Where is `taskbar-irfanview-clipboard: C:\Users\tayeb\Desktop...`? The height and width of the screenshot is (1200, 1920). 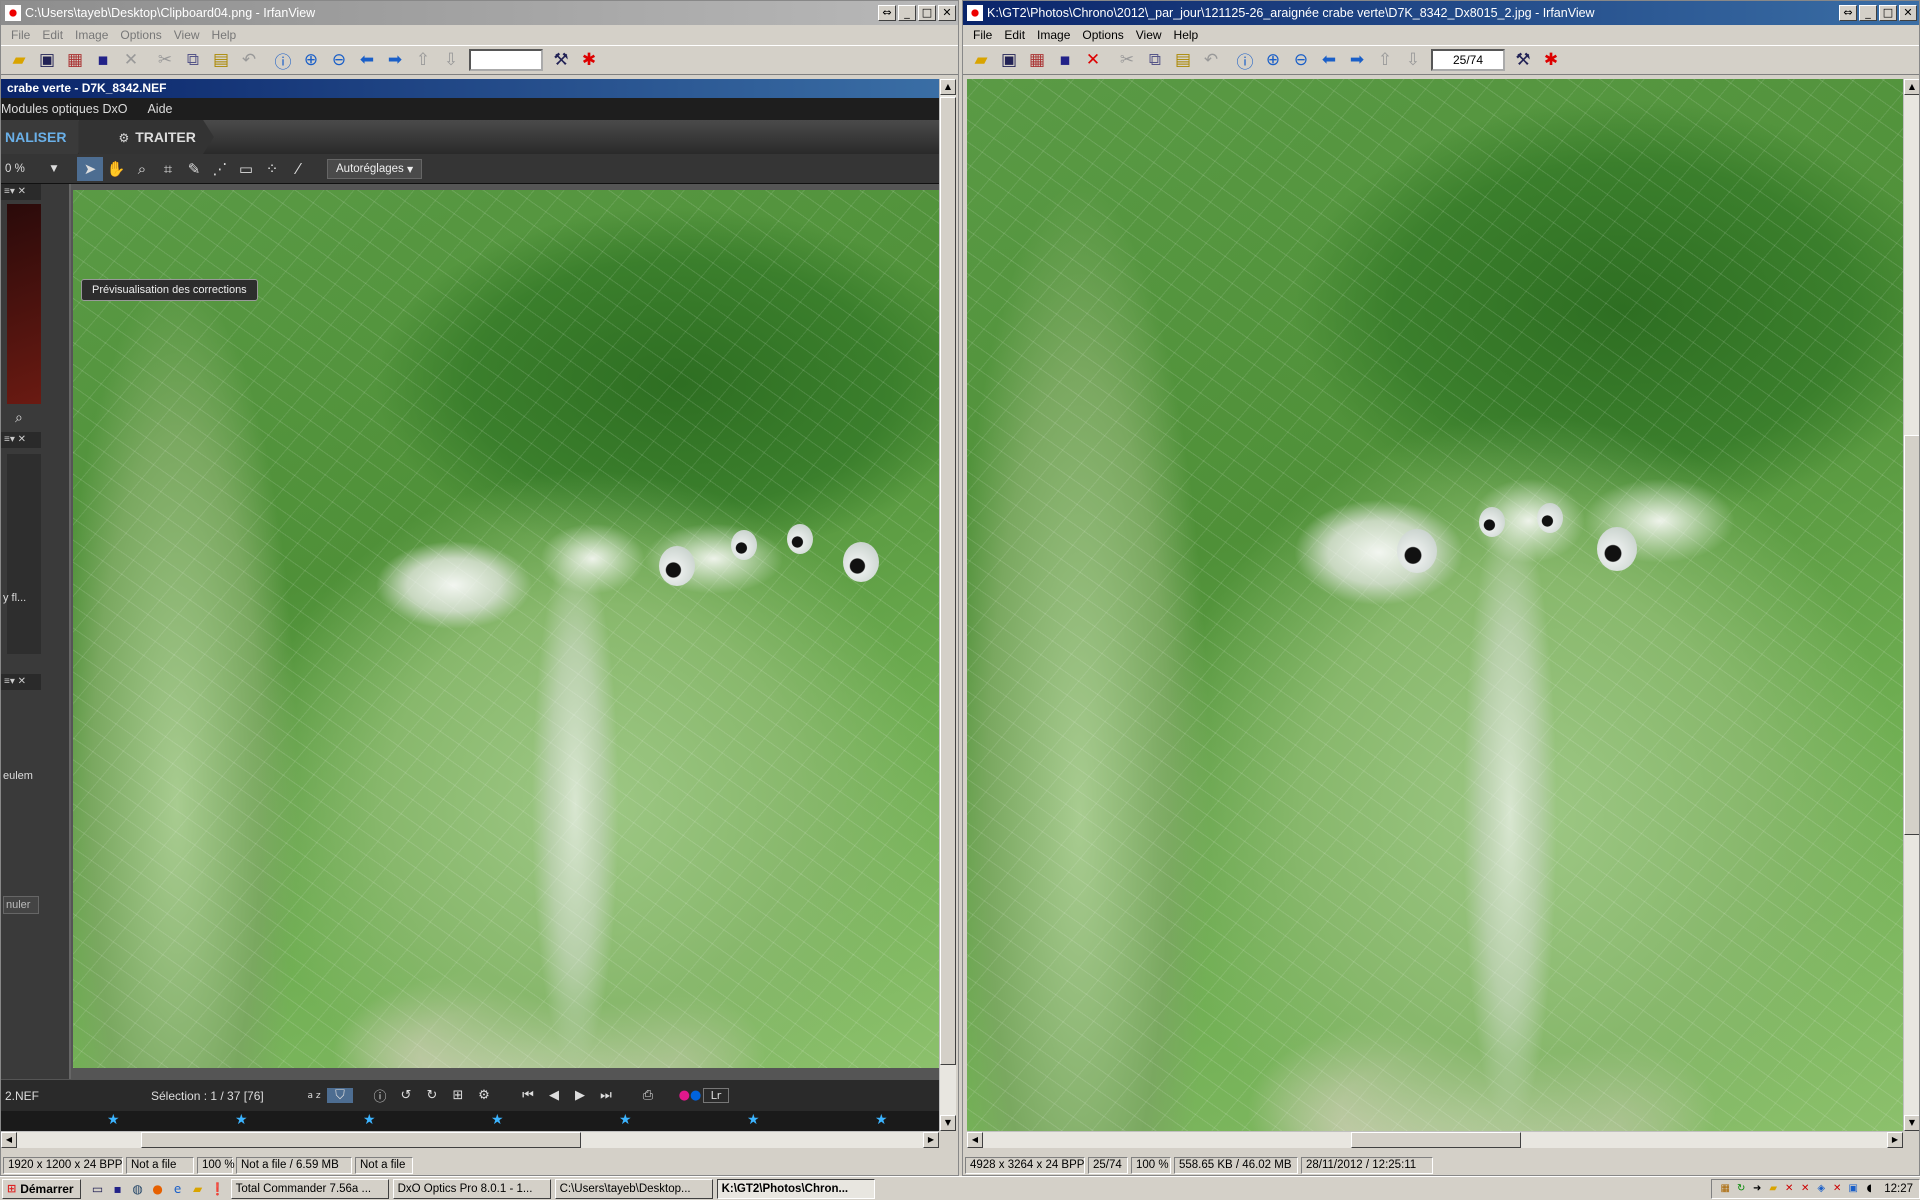 taskbar-irfanview-clipboard: C:\Users\tayeb\Desktop... is located at coordinates (633, 1188).